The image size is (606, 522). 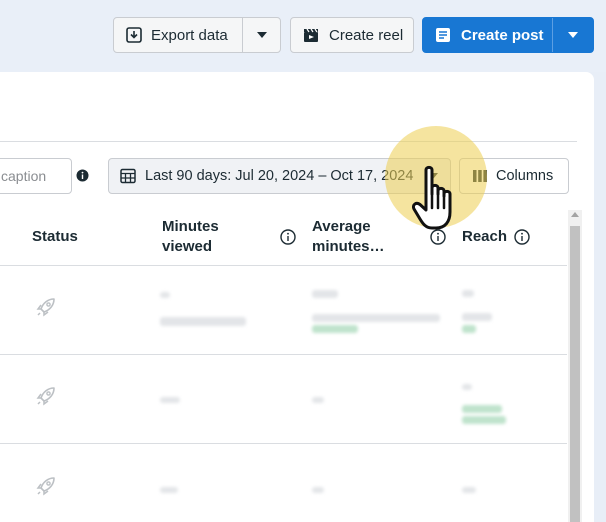 What do you see at coordinates (484, 237) in the screenshot?
I see `column-header-reach: Reach` at bounding box center [484, 237].